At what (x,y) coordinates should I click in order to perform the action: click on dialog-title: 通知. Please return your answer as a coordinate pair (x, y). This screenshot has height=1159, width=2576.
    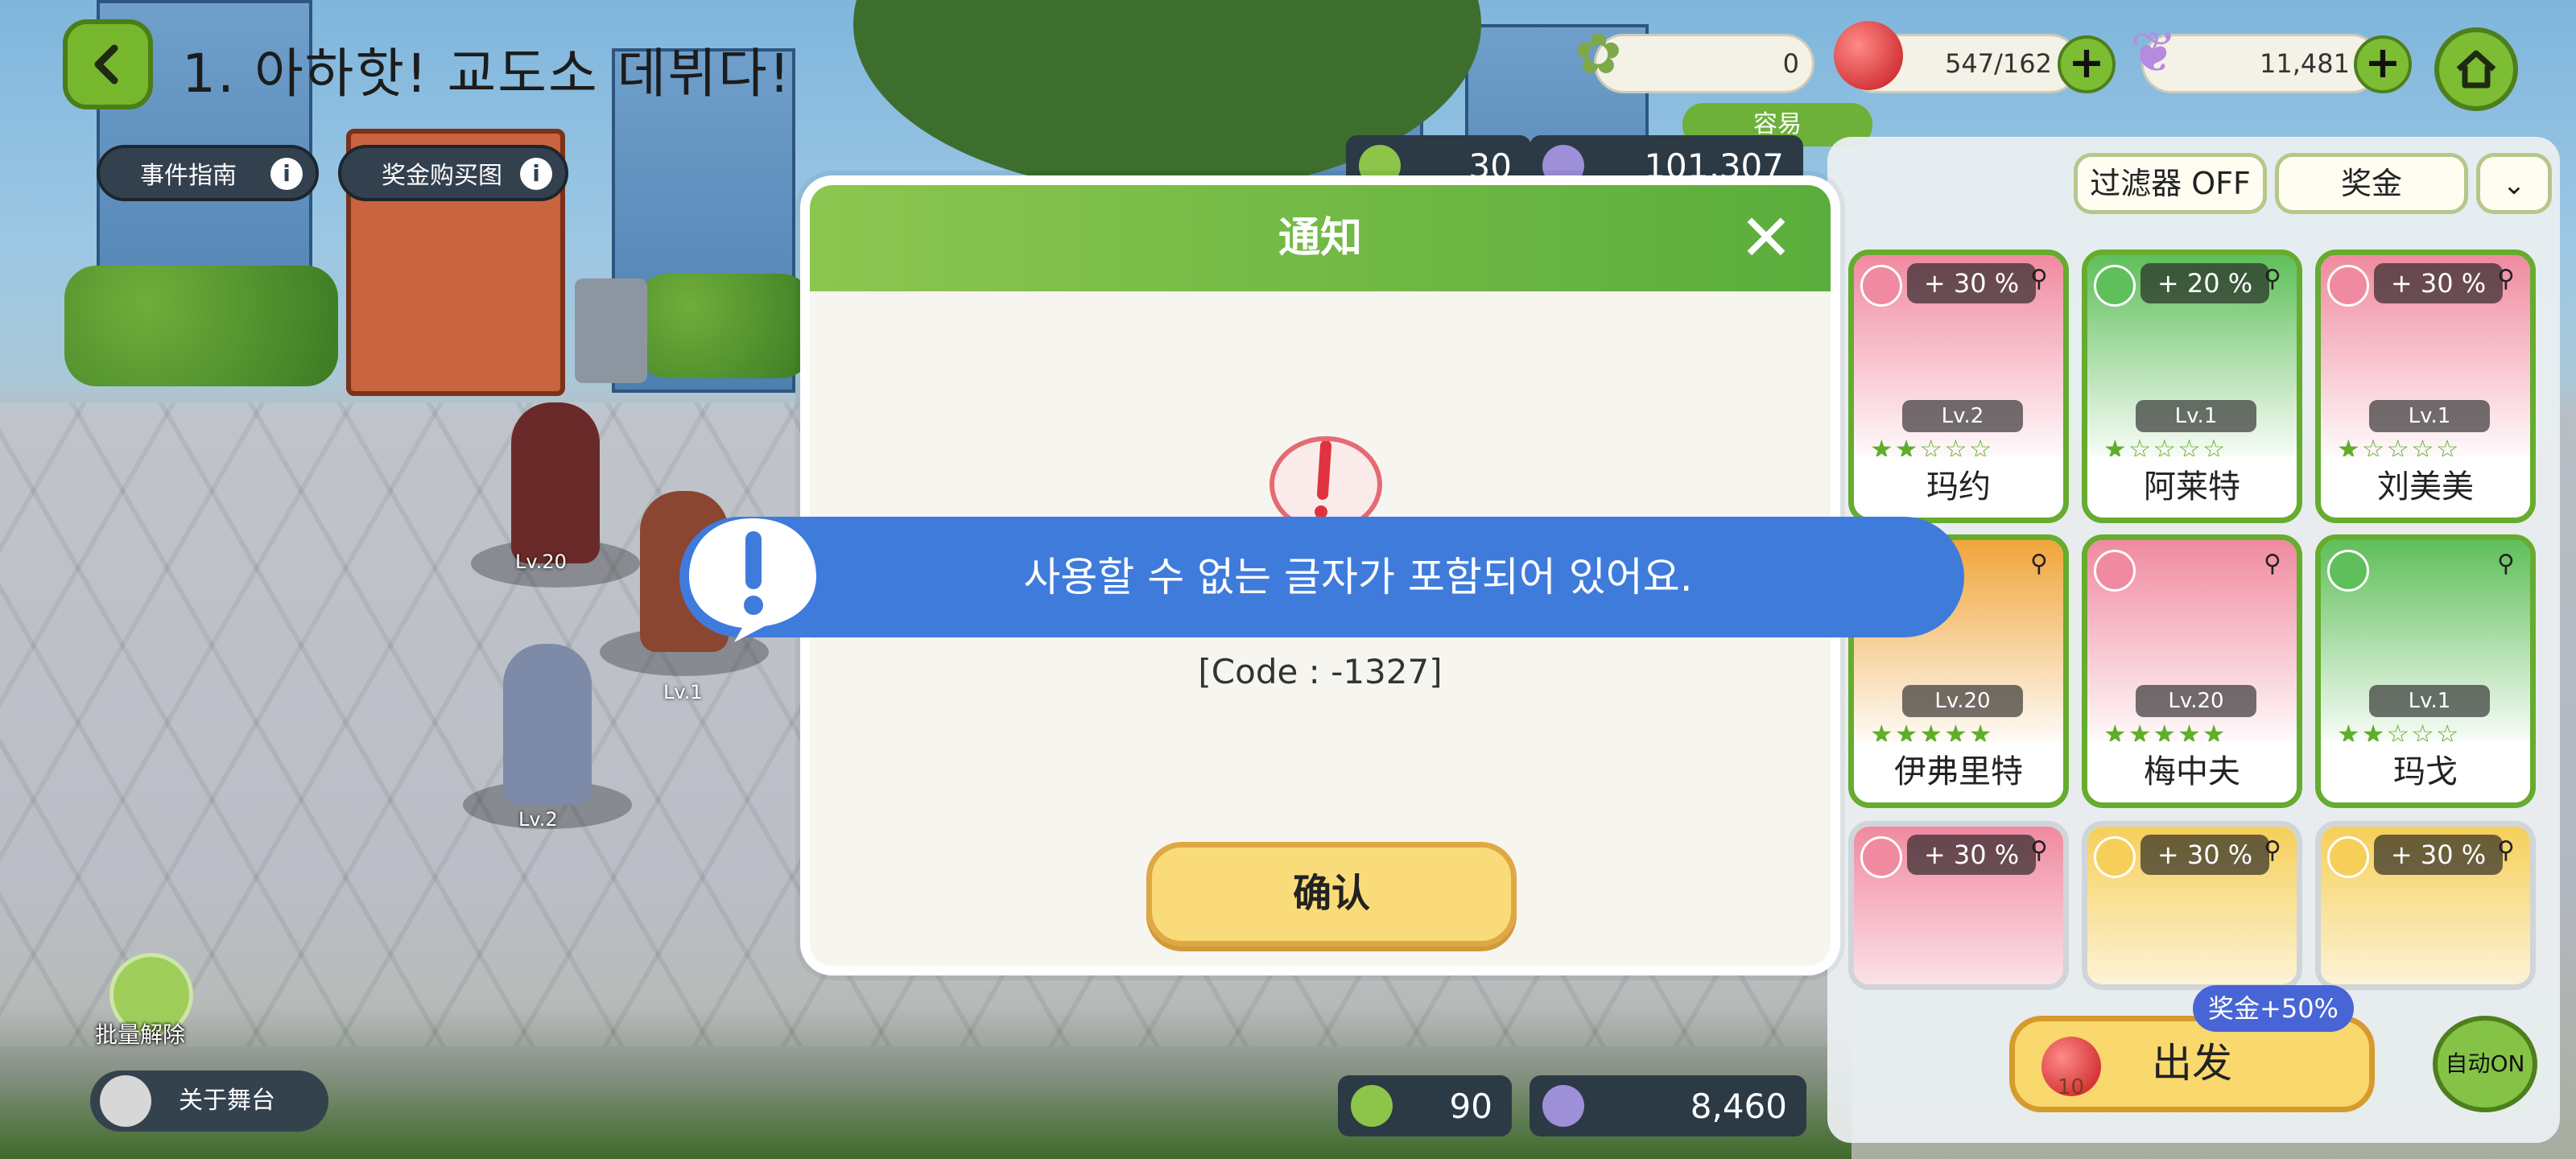
    Looking at the image, I should click on (1320, 238).